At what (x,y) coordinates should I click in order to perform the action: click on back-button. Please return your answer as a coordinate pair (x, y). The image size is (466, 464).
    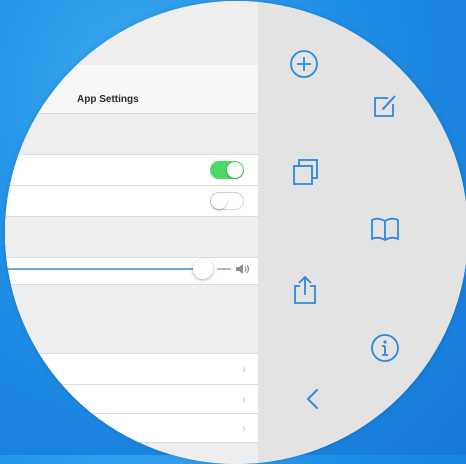
    Looking at the image, I should click on (313, 399).